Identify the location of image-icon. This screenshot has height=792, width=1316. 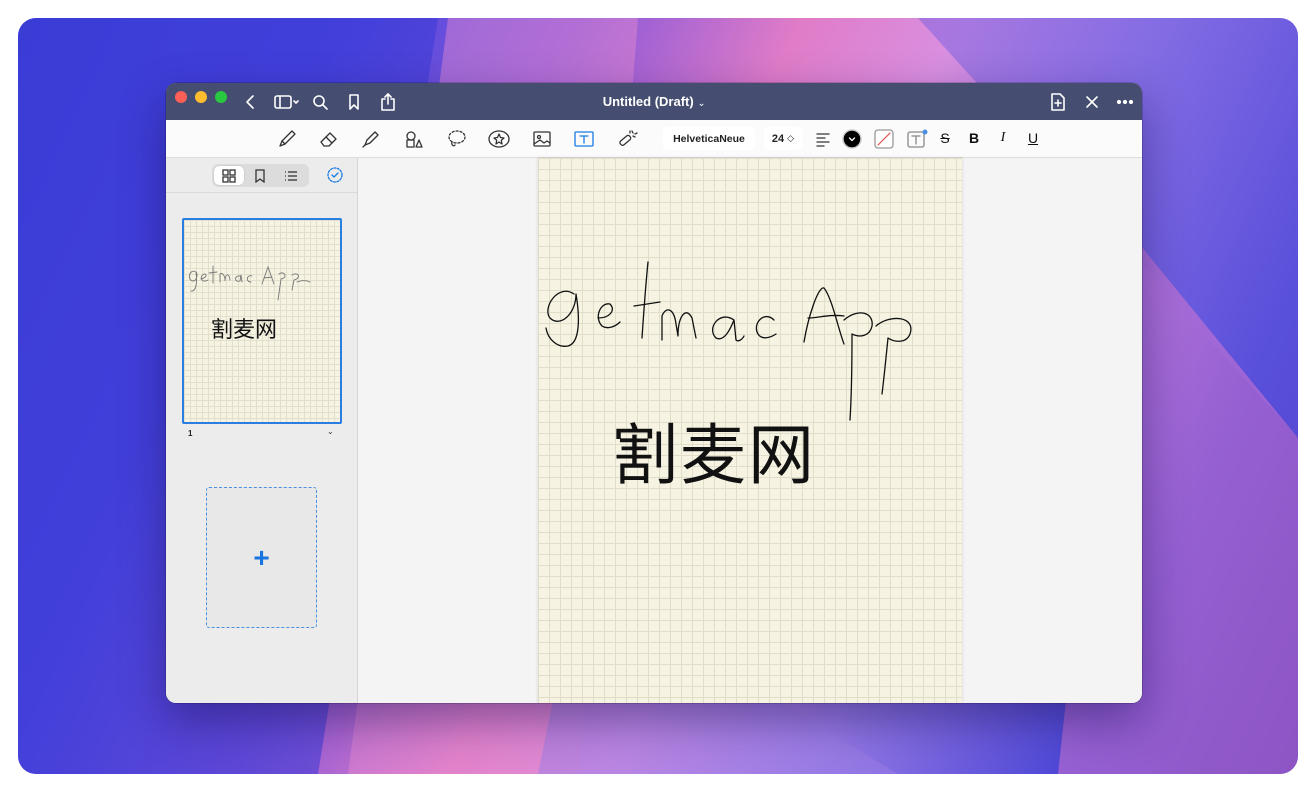
(542, 139).